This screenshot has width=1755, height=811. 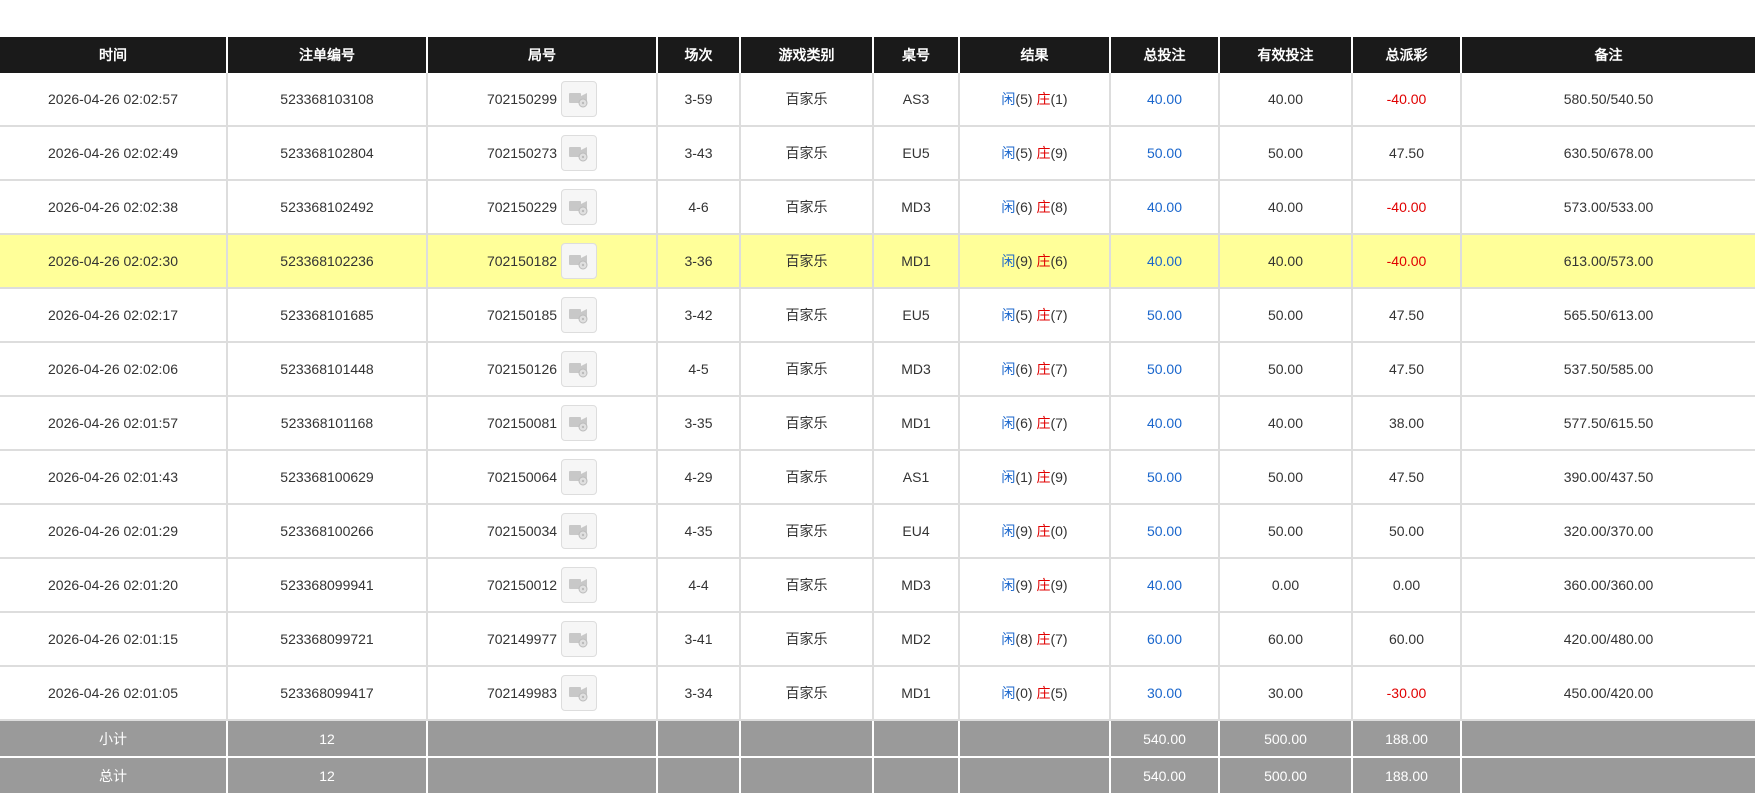 What do you see at coordinates (1286, 639) in the screenshot?
I see `cell-valid-bet: 60.00` at bounding box center [1286, 639].